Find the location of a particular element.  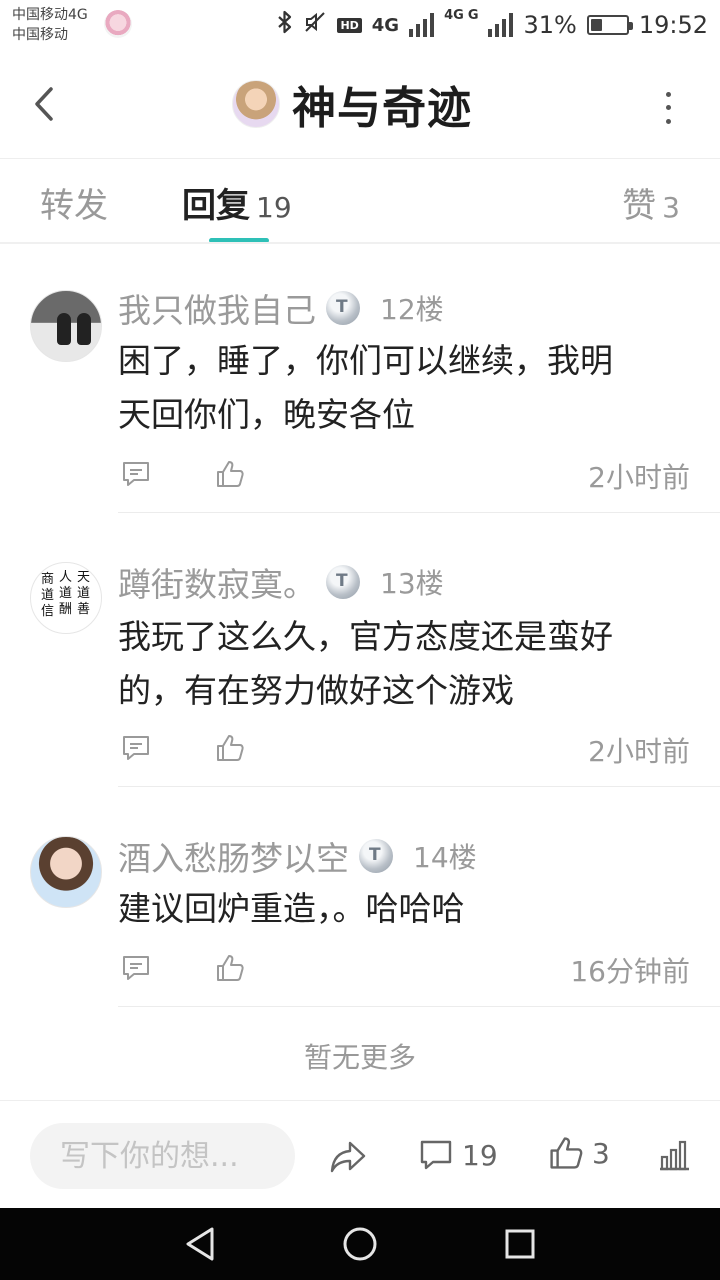

status-bar: 中国移动4G 中国移动 HD 4G 4G G 31% 19:52 is located at coordinates (360, 26).